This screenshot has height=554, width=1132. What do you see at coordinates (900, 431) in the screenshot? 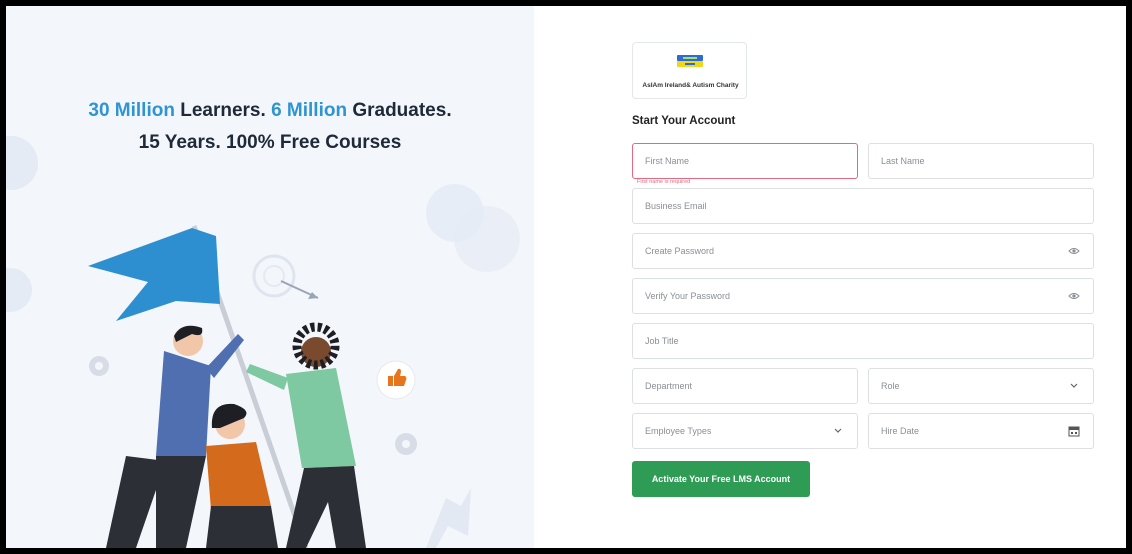
I see `hire-date-placeholder: Hire Date` at bounding box center [900, 431].